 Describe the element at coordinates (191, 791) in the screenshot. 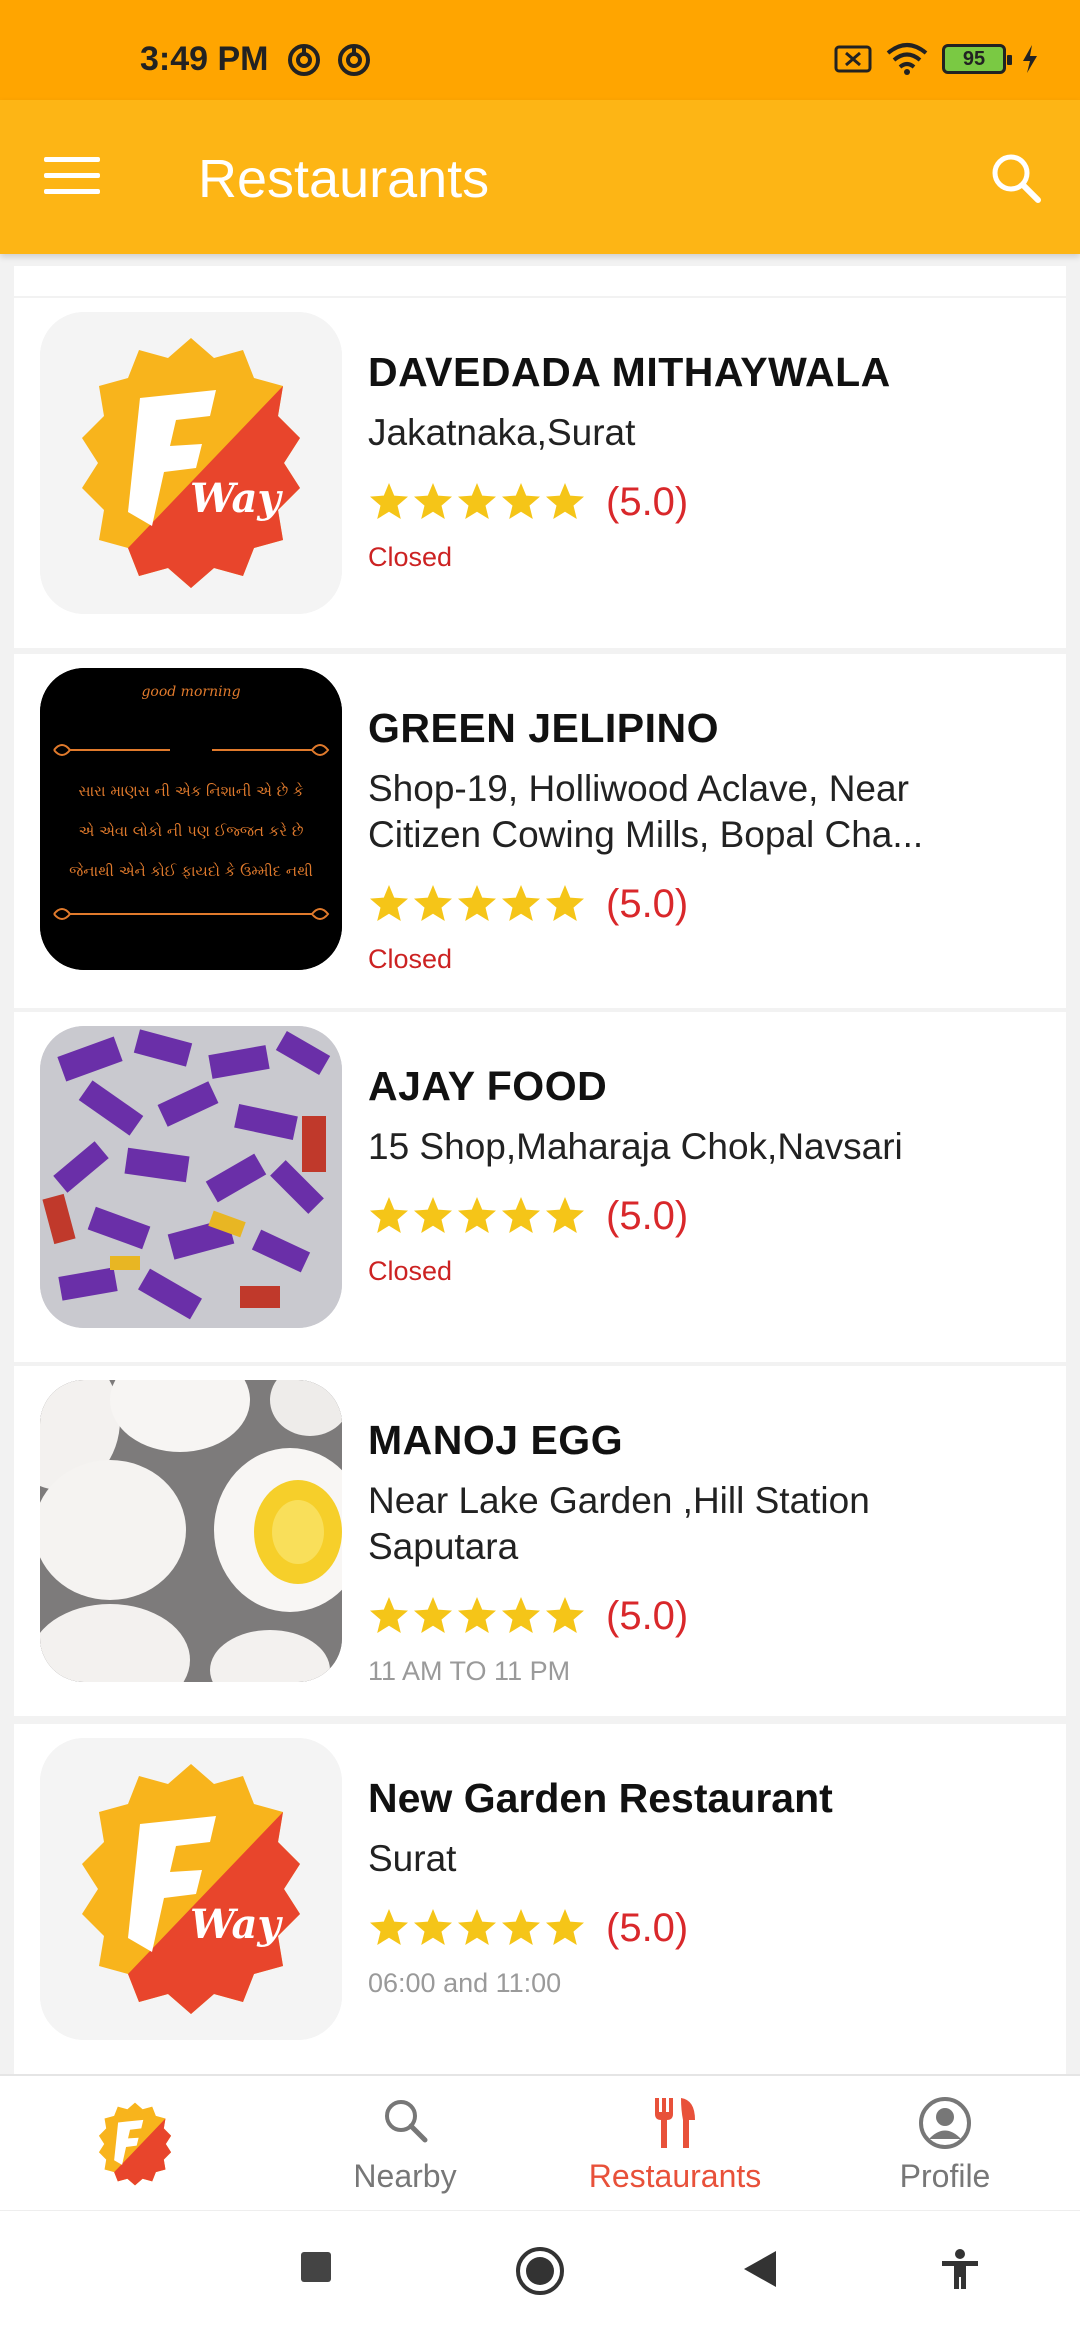

I see `image-line-1: સારા માણસ ની એક નિશાની એ છે કે` at that location.